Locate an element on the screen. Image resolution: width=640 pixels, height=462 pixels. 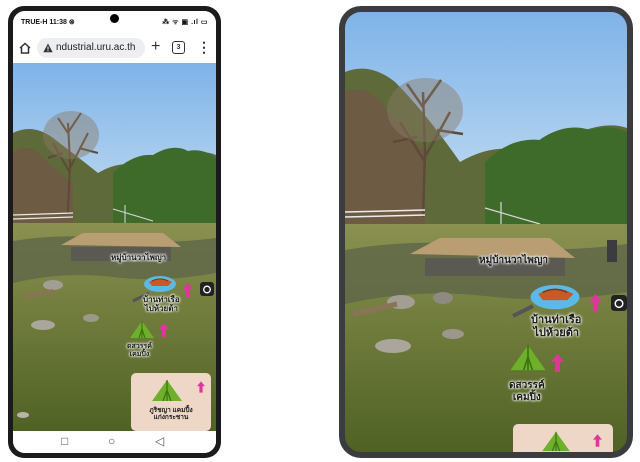
warning-icon is located at coordinates (48, 48).